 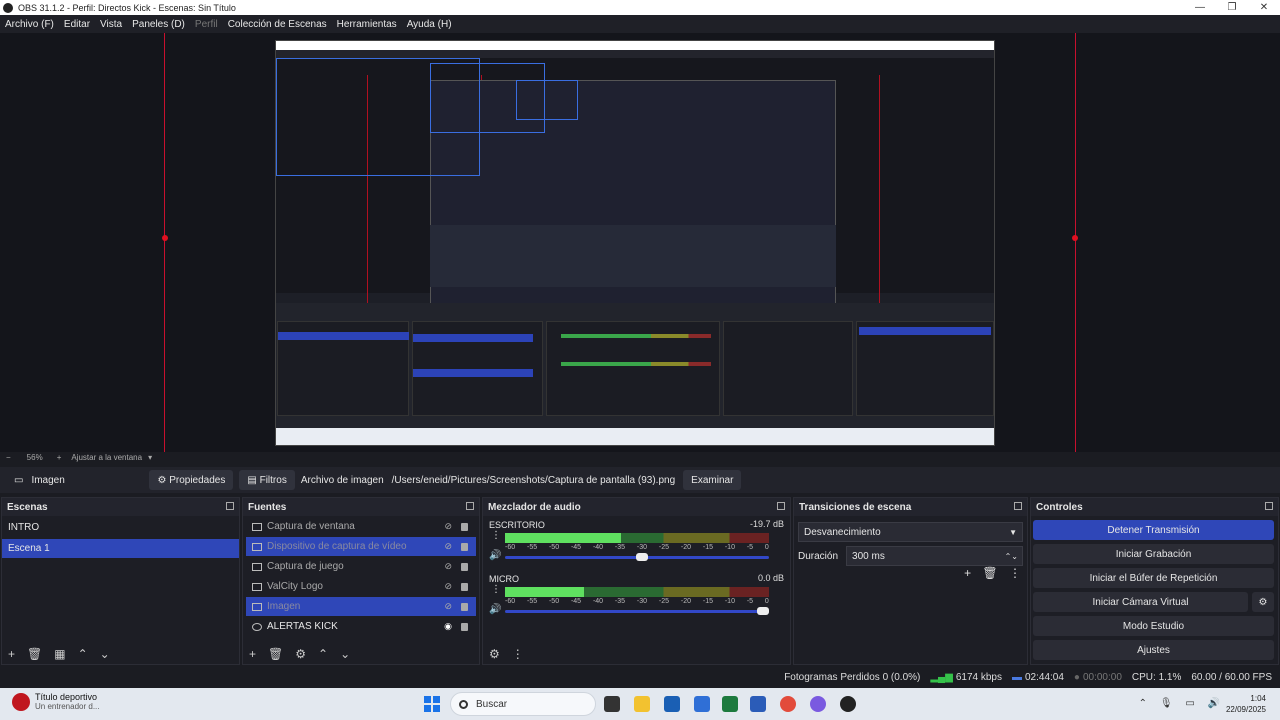 What do you see at coordinates (517, 525) in the screenshot?
I see `channel-name: ESCRITORIO` at bounding box center [517, 525].